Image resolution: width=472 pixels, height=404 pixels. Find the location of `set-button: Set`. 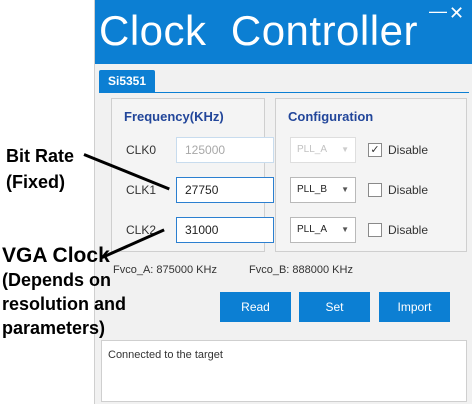

set-button: Set is located at coordinates (334, 307).